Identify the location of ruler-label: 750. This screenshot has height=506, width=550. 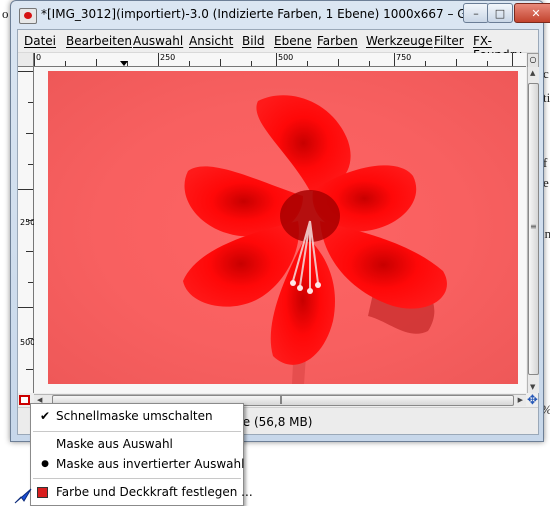
(404, 57).